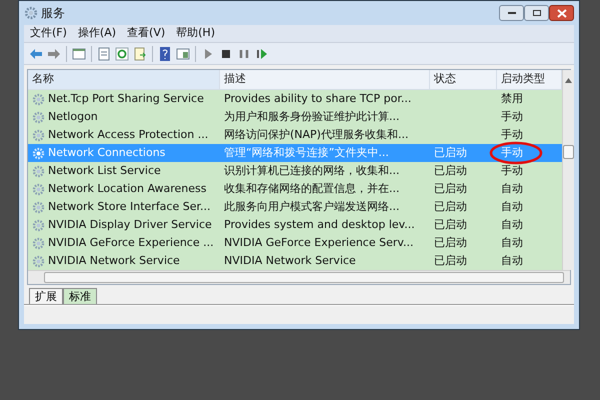 This screenshot has width=600, height=400. I want to click on horizontal-scrollbar, so click(299, 277).